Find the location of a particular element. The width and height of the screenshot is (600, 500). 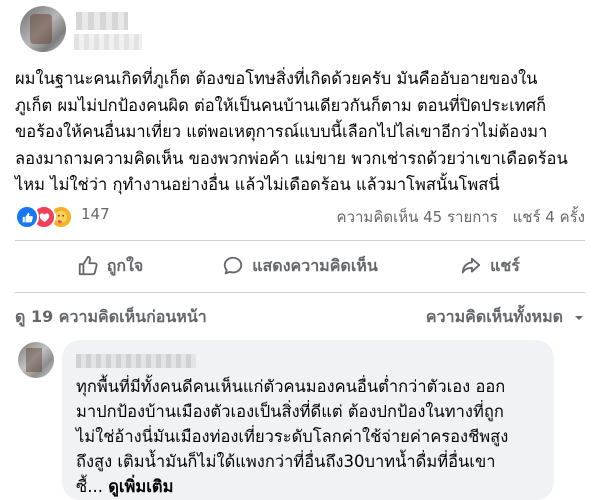

author-name-redacted is located at coordinates (102, 21).